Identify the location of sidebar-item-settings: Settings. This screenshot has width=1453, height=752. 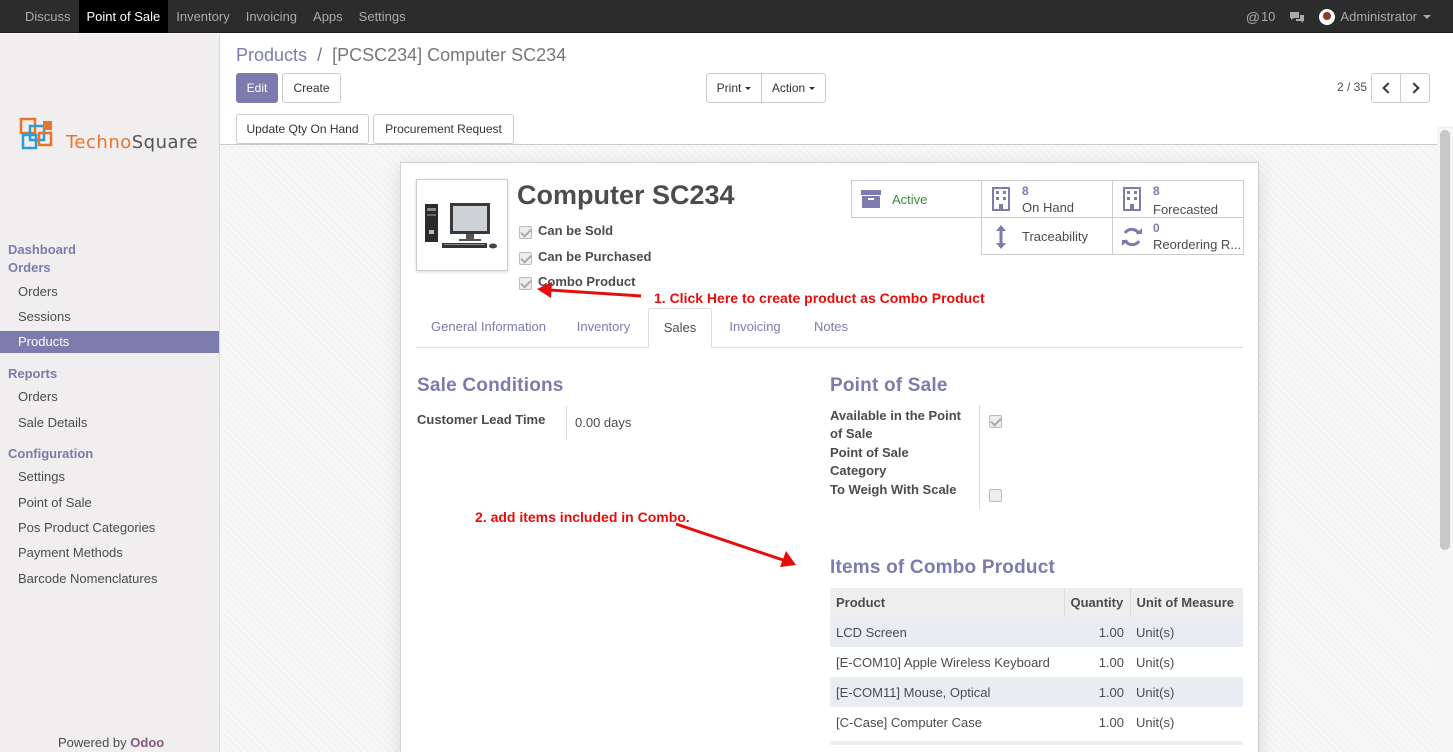
(109, 477).